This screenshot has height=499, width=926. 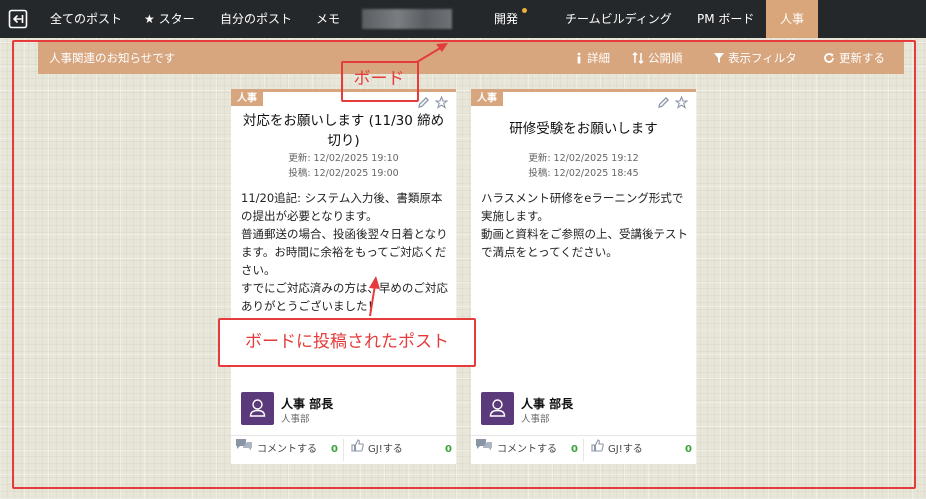 What do you see at coordinates (792, 19) in the screenshot?
I see `nav-board-hr: 人事` at bounding box center [792, 19].